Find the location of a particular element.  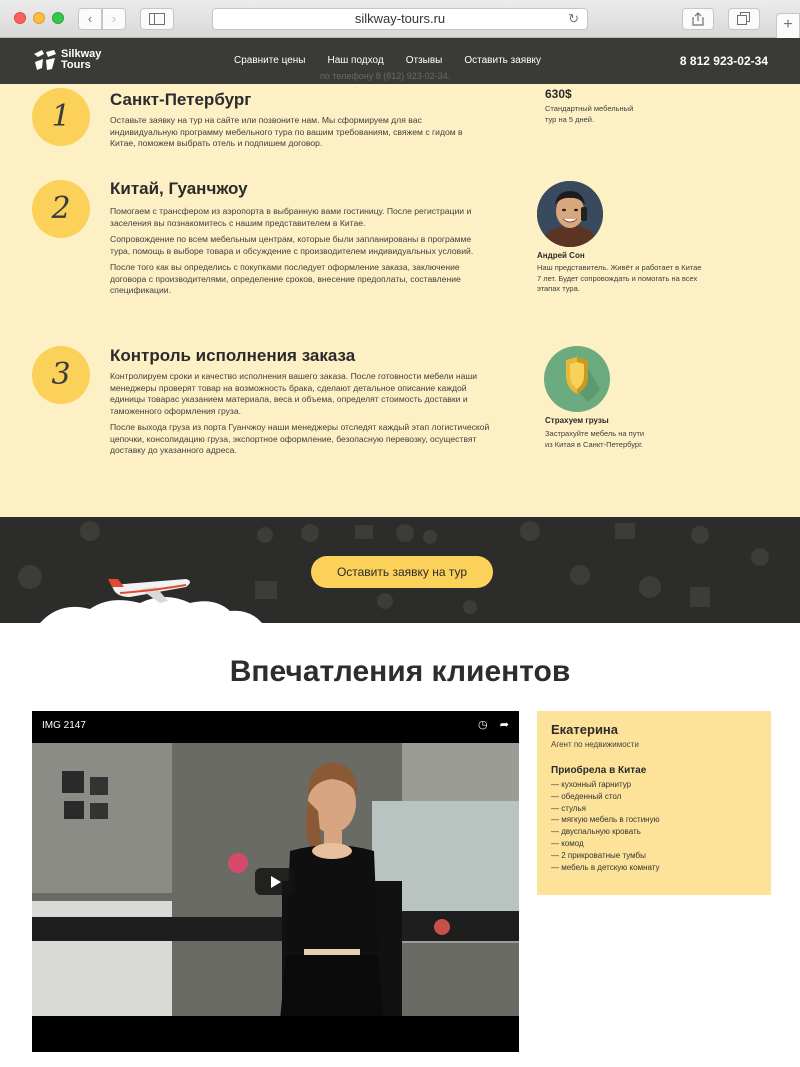

step-2-title: Китай, Гуанчжоу is located at coordinates (179, 188).